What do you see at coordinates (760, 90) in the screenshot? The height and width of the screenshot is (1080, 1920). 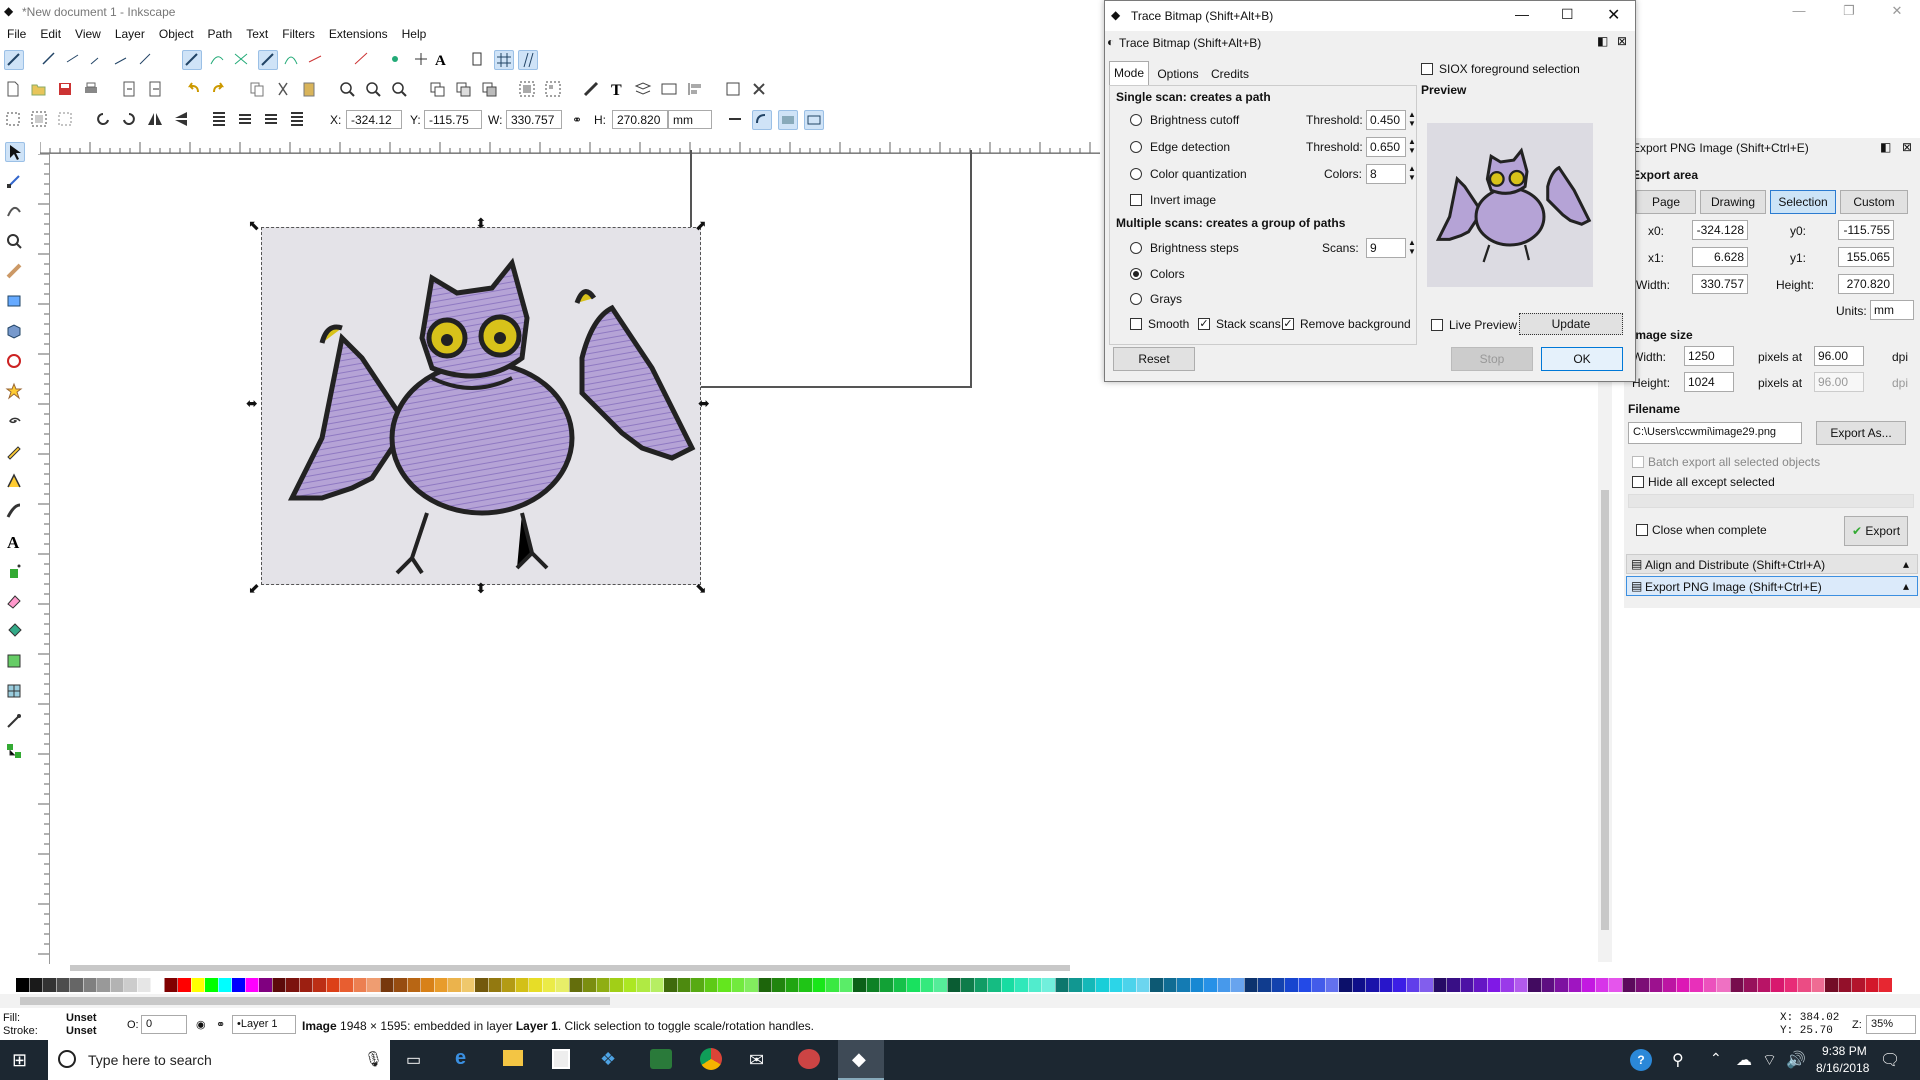 I see `preferences-icon` at bounding box center [760, 90].